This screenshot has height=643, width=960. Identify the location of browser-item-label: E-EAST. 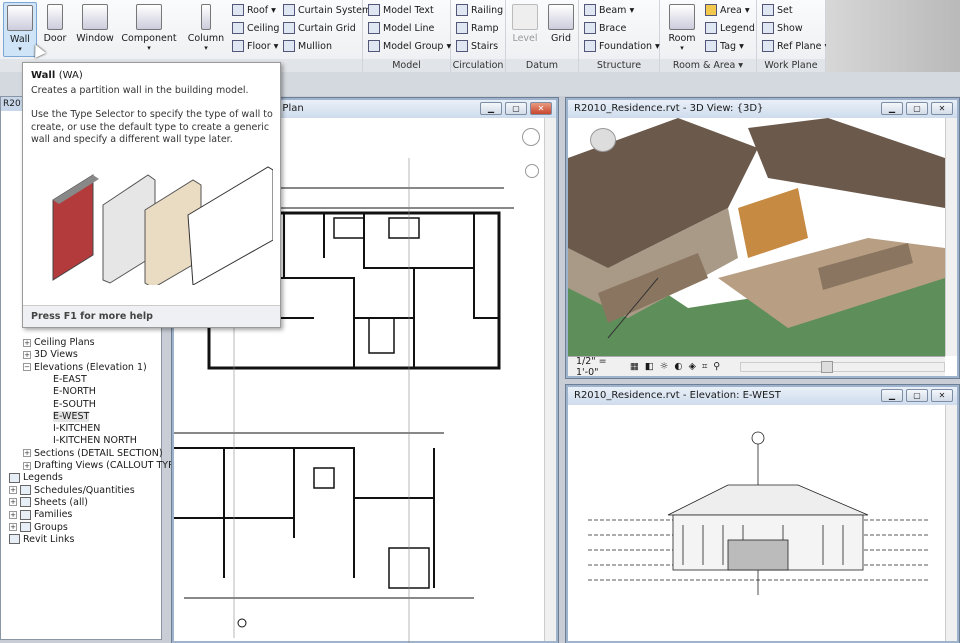
(70, 379).